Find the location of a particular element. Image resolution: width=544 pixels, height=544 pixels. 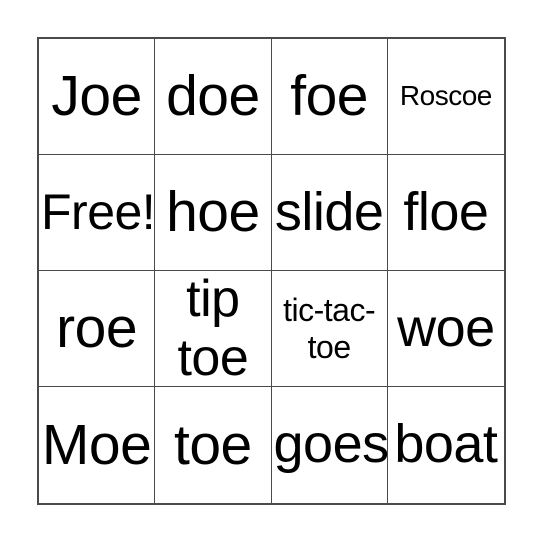

bingo-cell-r4c4: boat is located at coordinates (445, 445).